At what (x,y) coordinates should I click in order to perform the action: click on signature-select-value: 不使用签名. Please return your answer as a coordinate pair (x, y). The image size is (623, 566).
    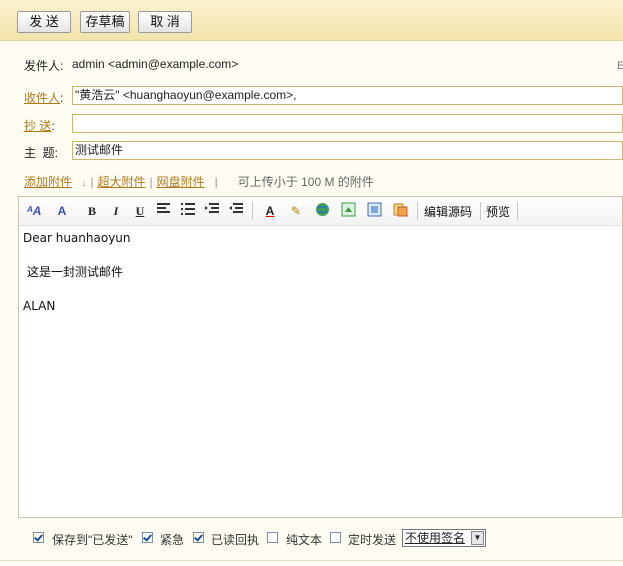
    Looking at the image, I should click on (435, 538).